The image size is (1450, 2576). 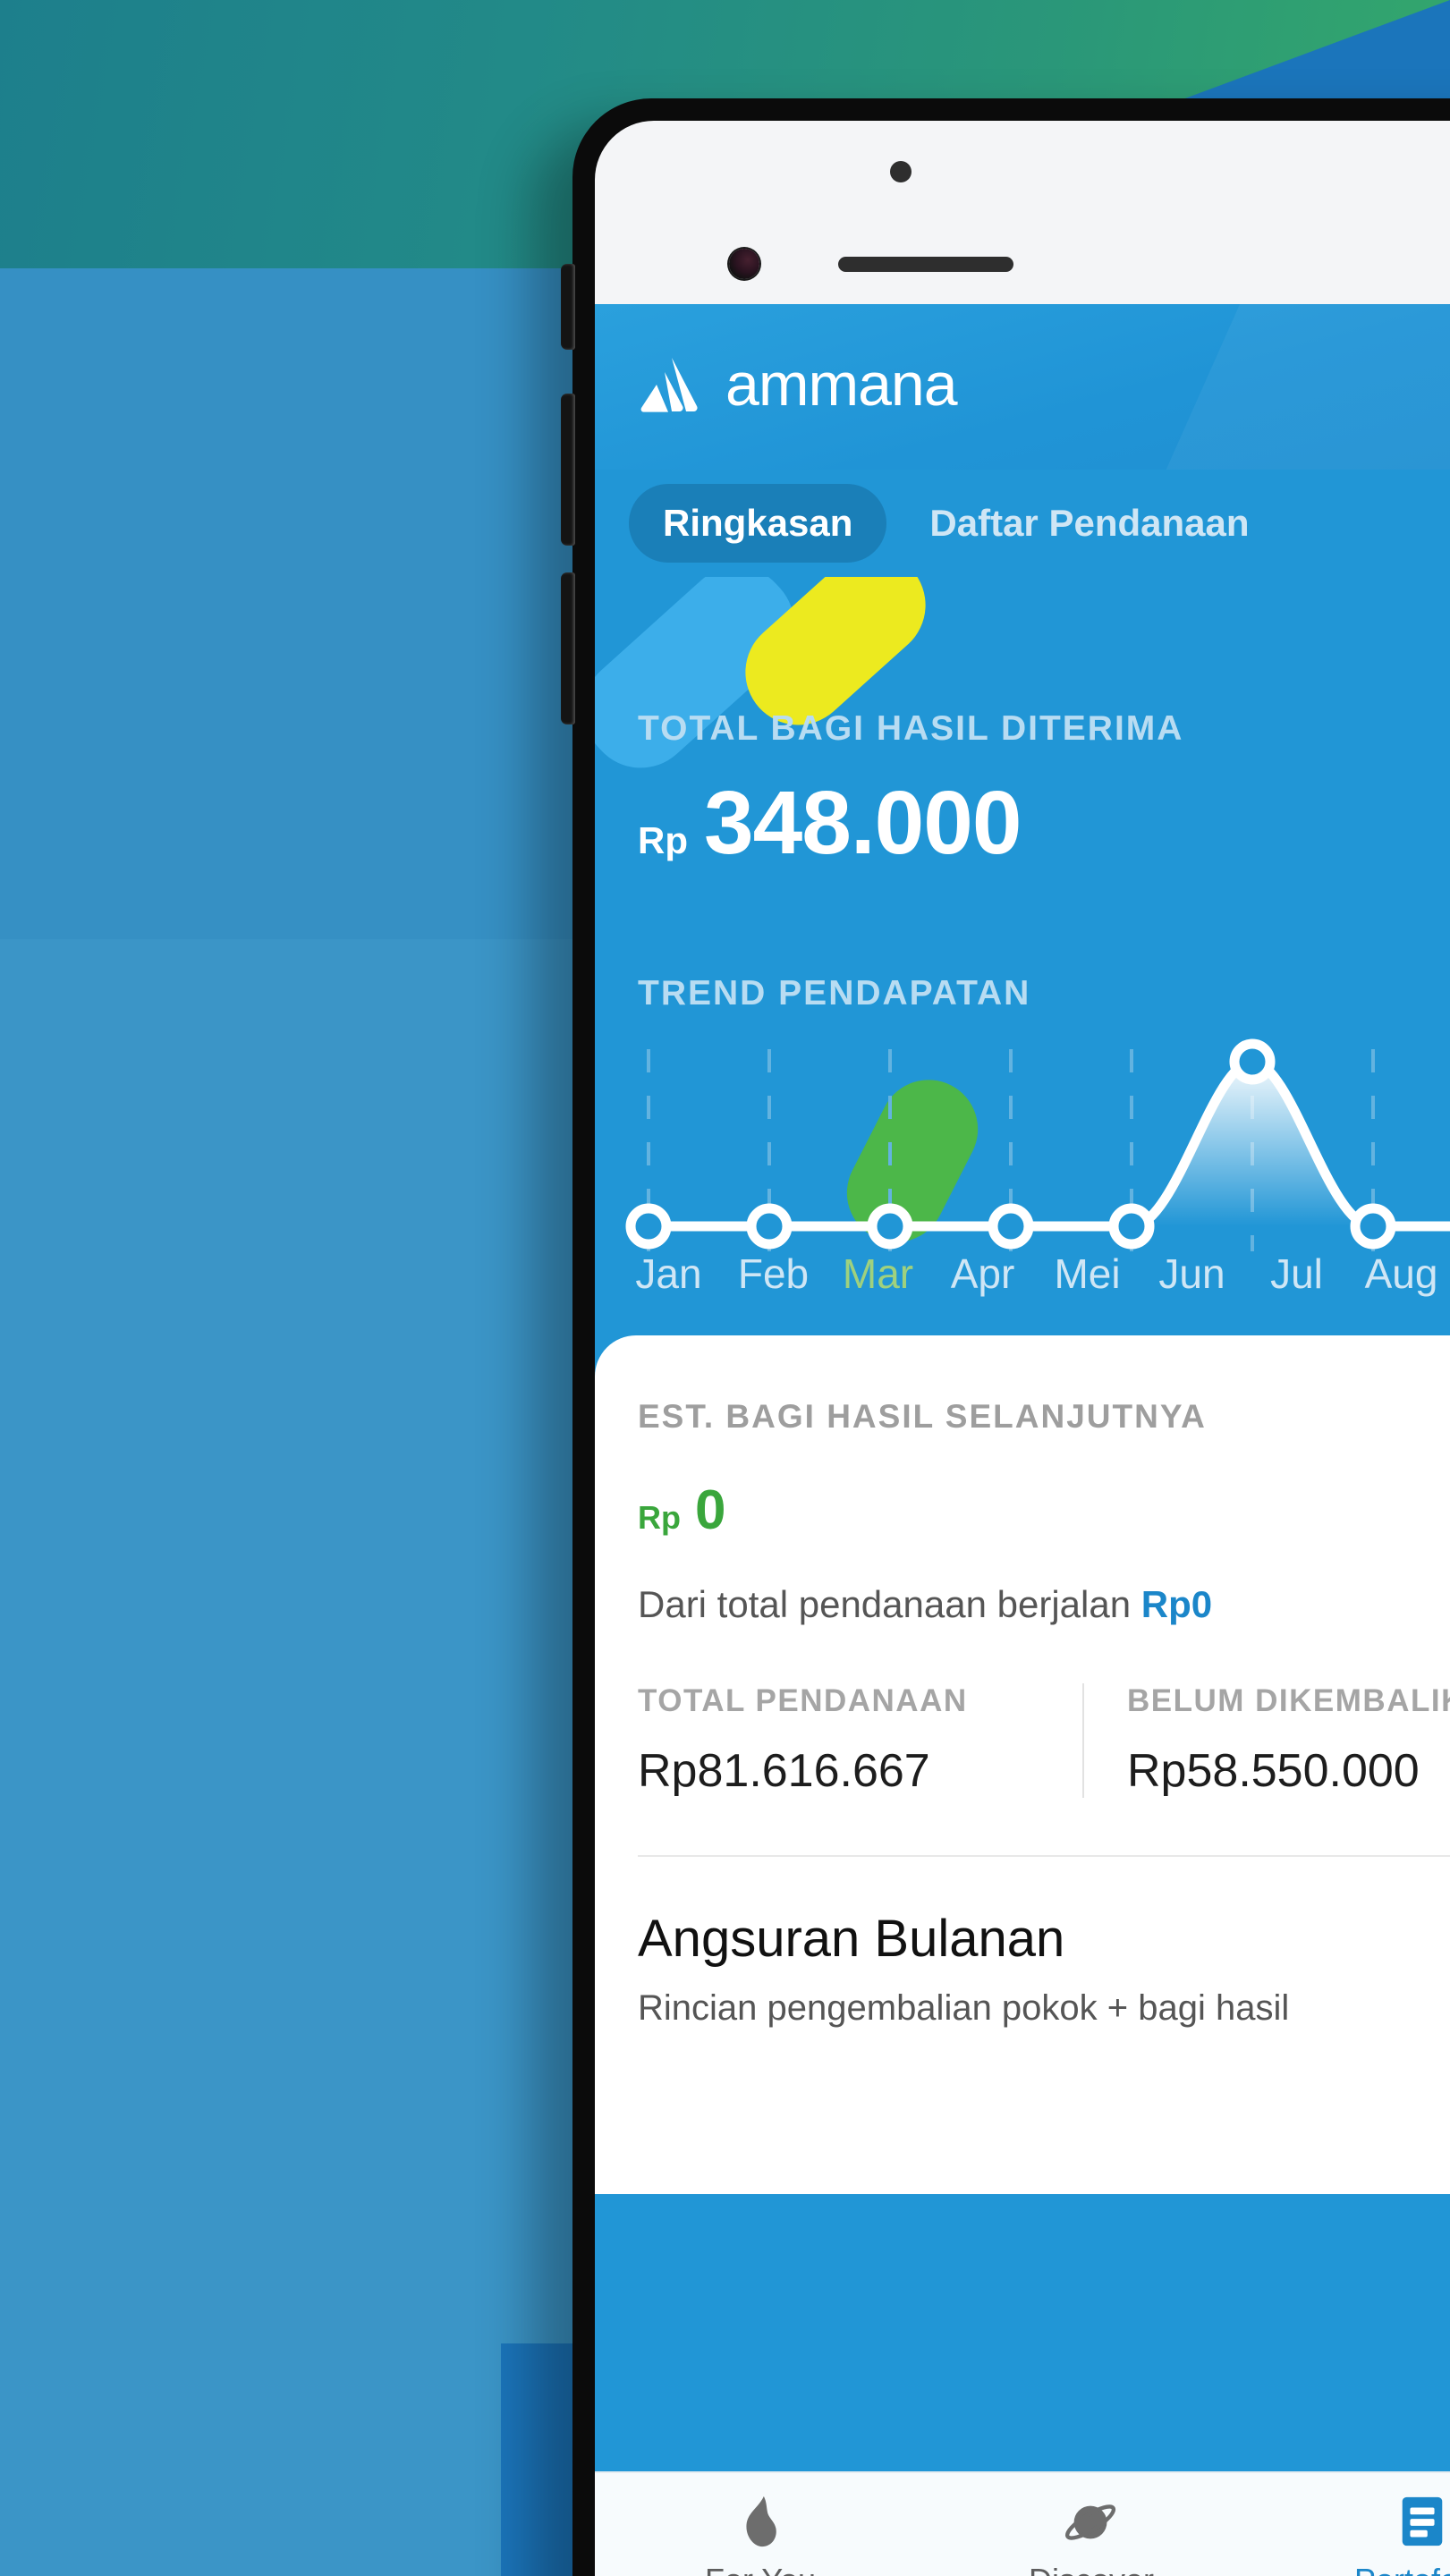 What do you see at coordinates (761, 2521) in the screenshot?
I see `flame-icon` at bounding box center [761, 2521].